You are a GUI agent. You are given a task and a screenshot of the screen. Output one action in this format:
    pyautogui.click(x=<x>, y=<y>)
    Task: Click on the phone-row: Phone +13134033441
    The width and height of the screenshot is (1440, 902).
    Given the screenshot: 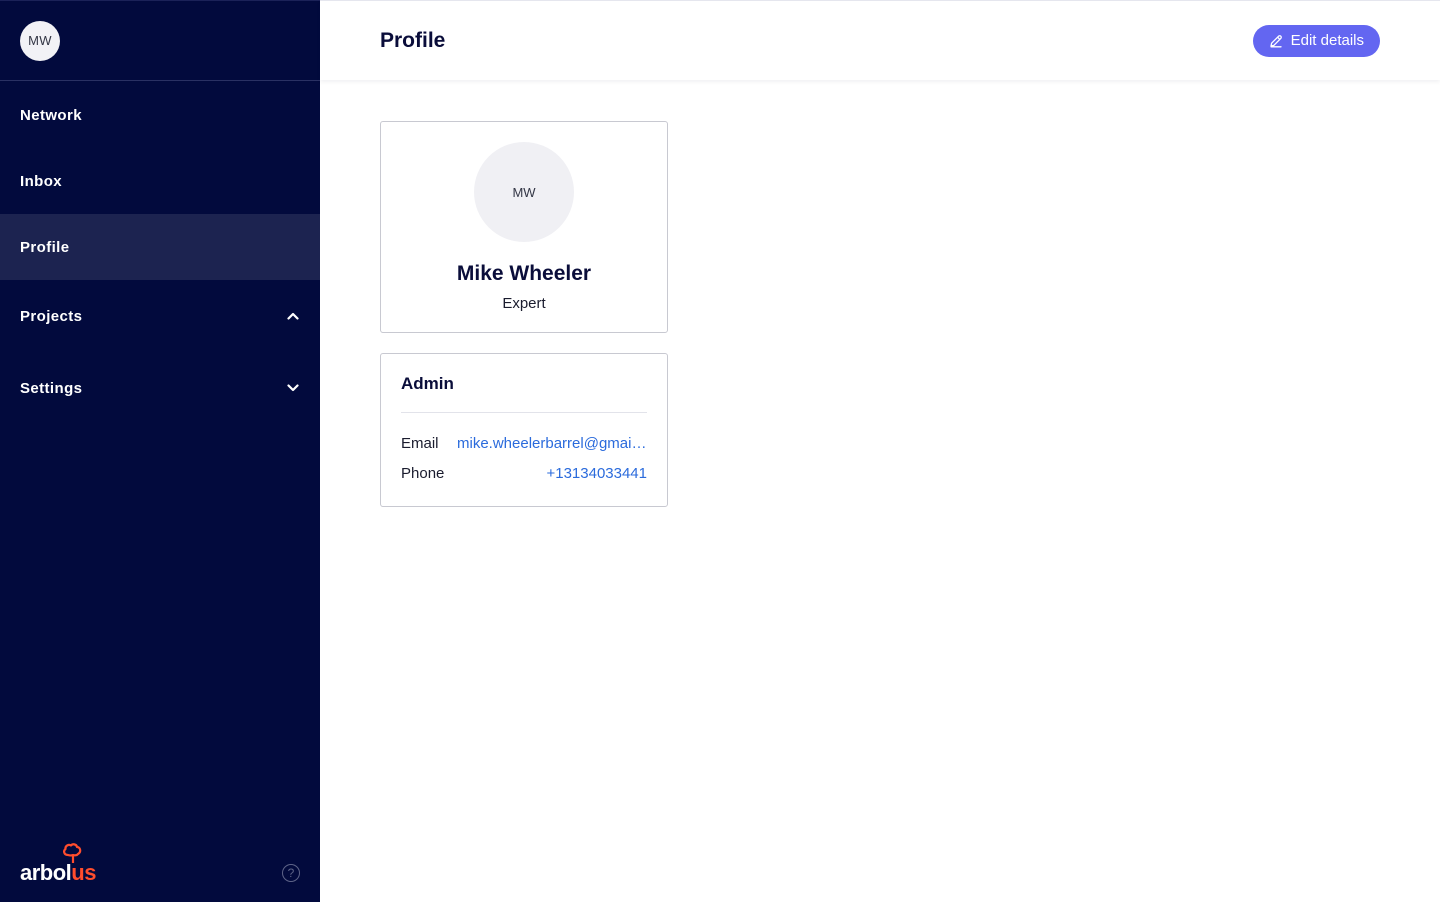 What is the action you would take?
    pyautogui.click(x=524, y=473)
    